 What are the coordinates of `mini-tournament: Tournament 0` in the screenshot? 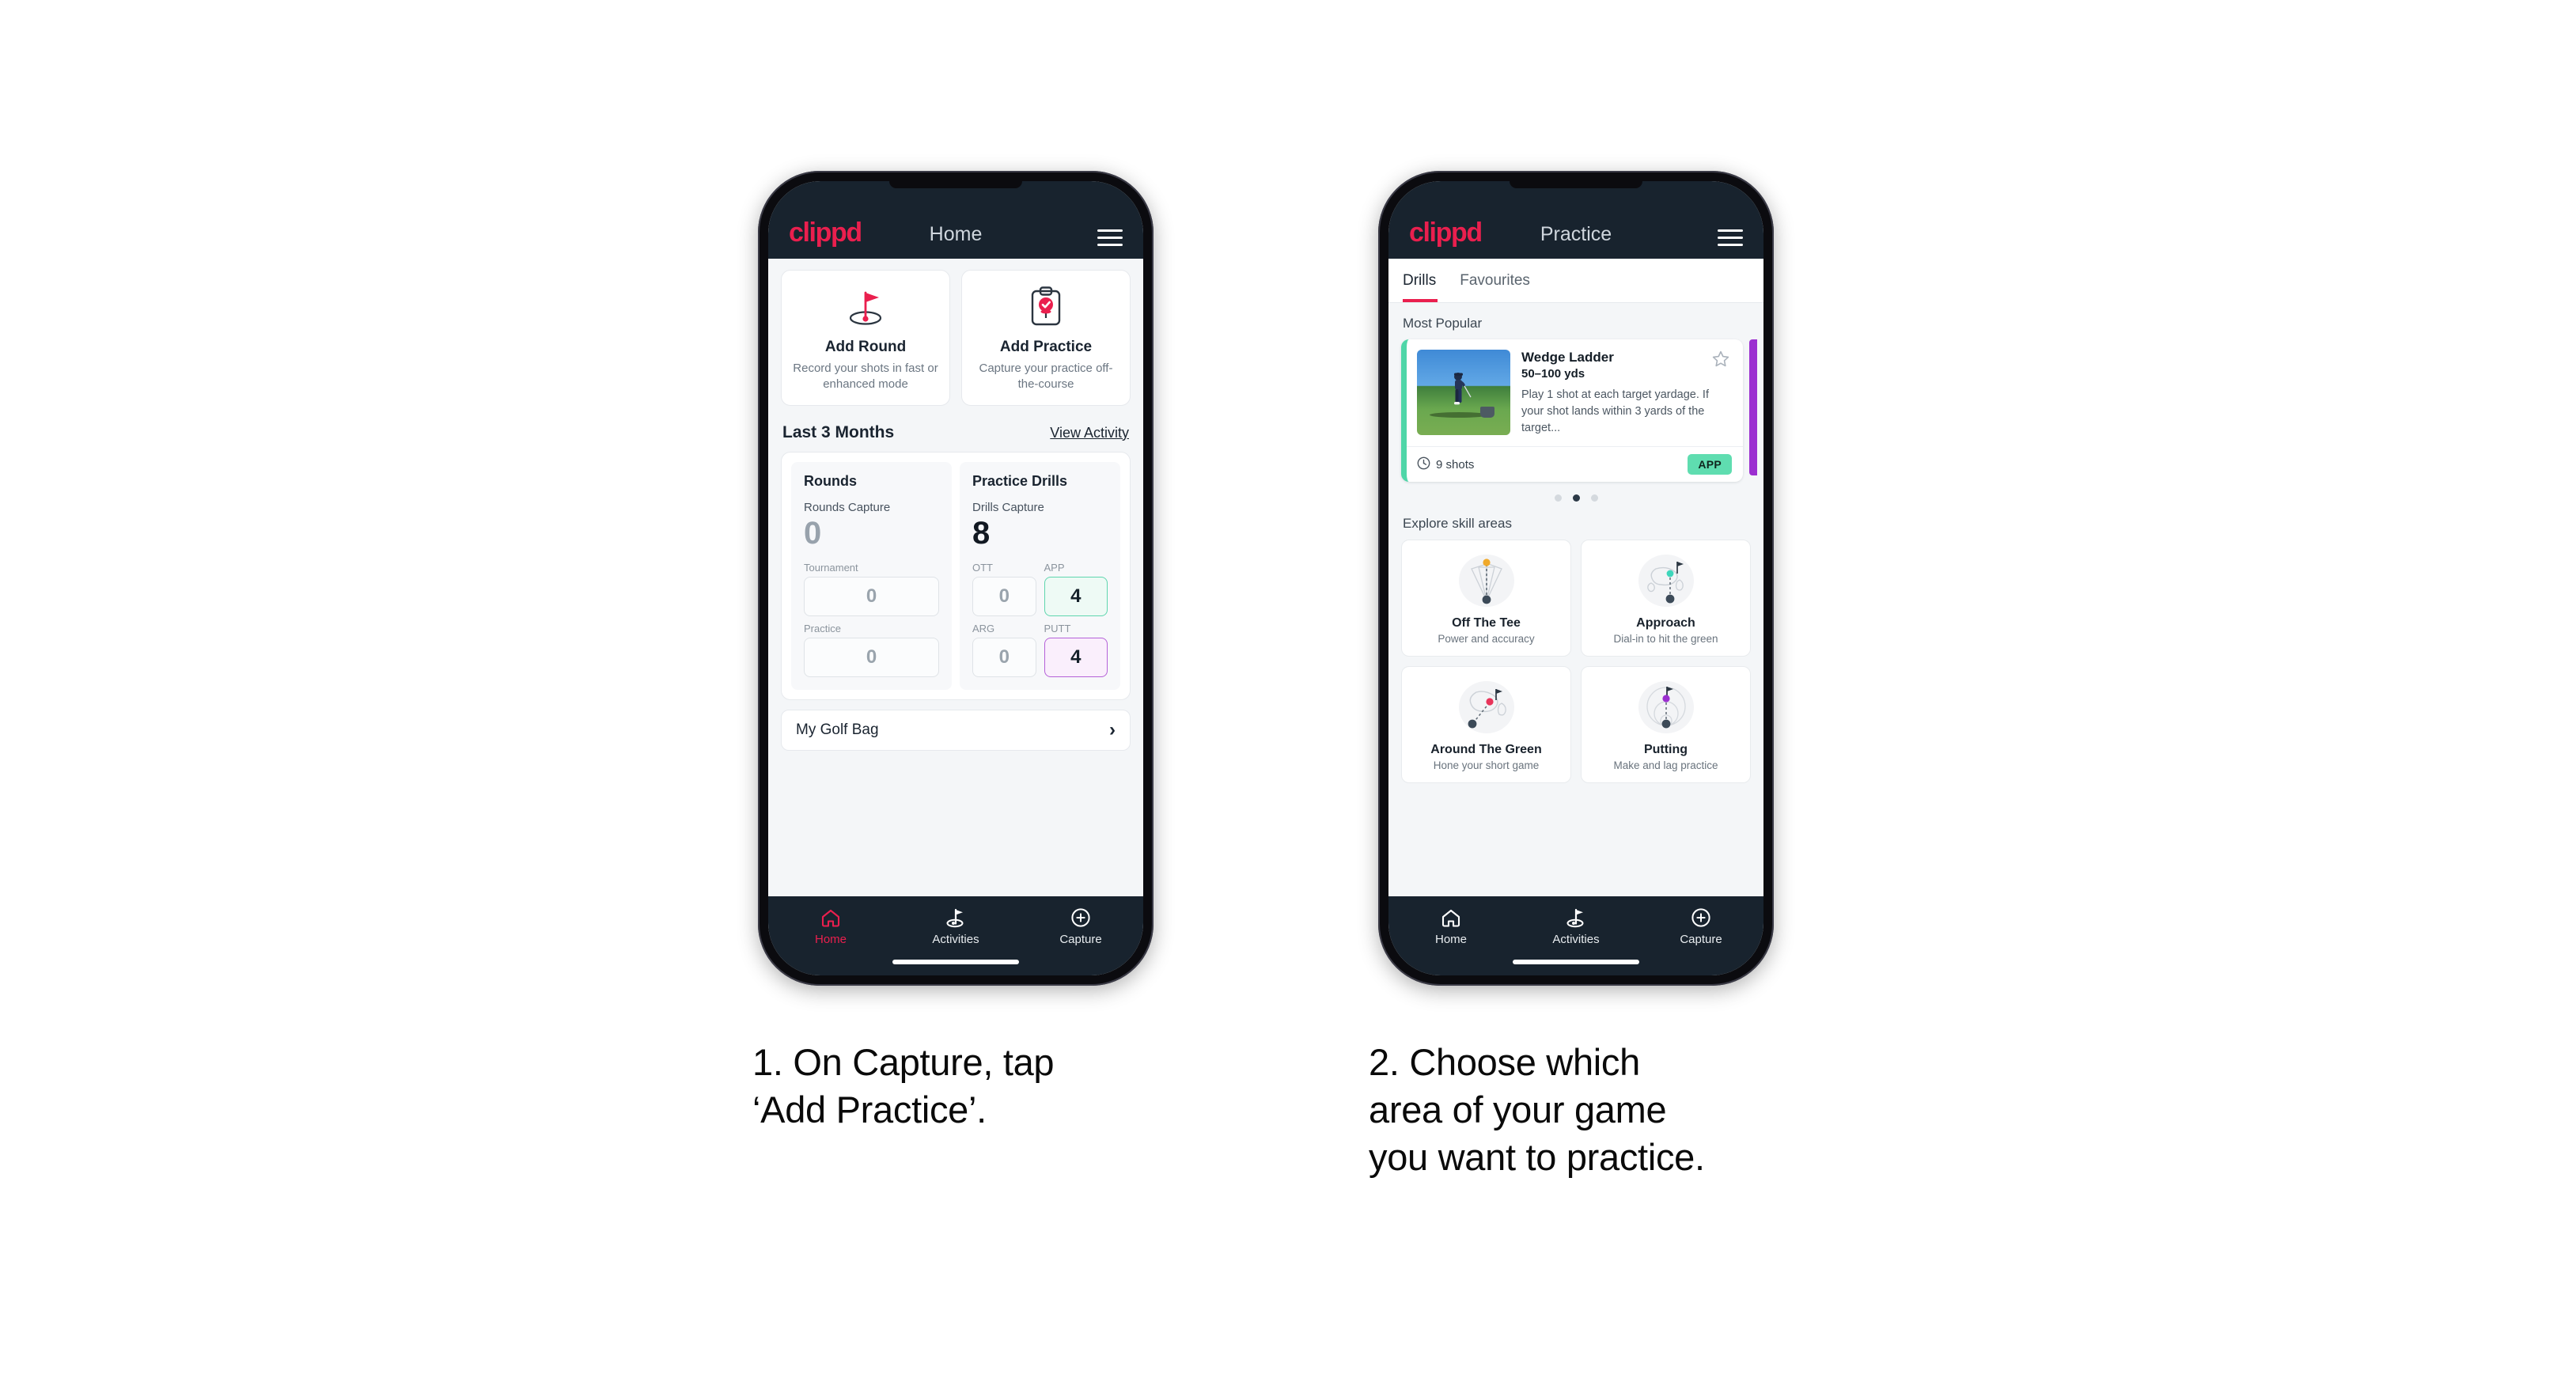 It's located at (871, 589).